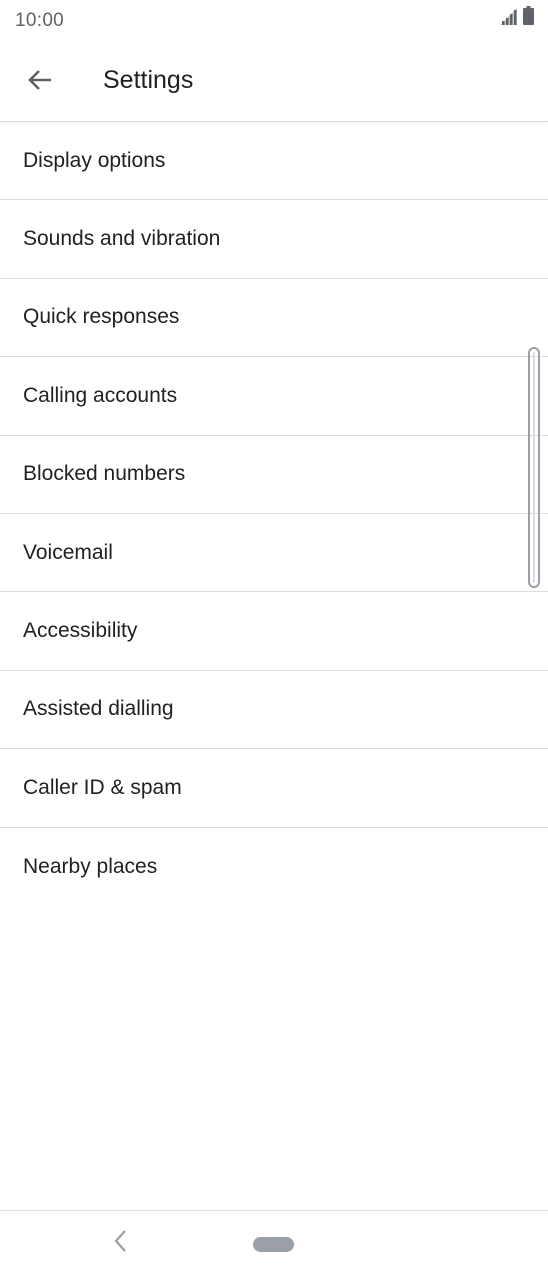 This screenshot has width=548, height=1278. What do you see at coordinates (102, 787) in the screenshot?
I see `settings-item-label: Caller ID & spam` at bounding box center [102, 787].